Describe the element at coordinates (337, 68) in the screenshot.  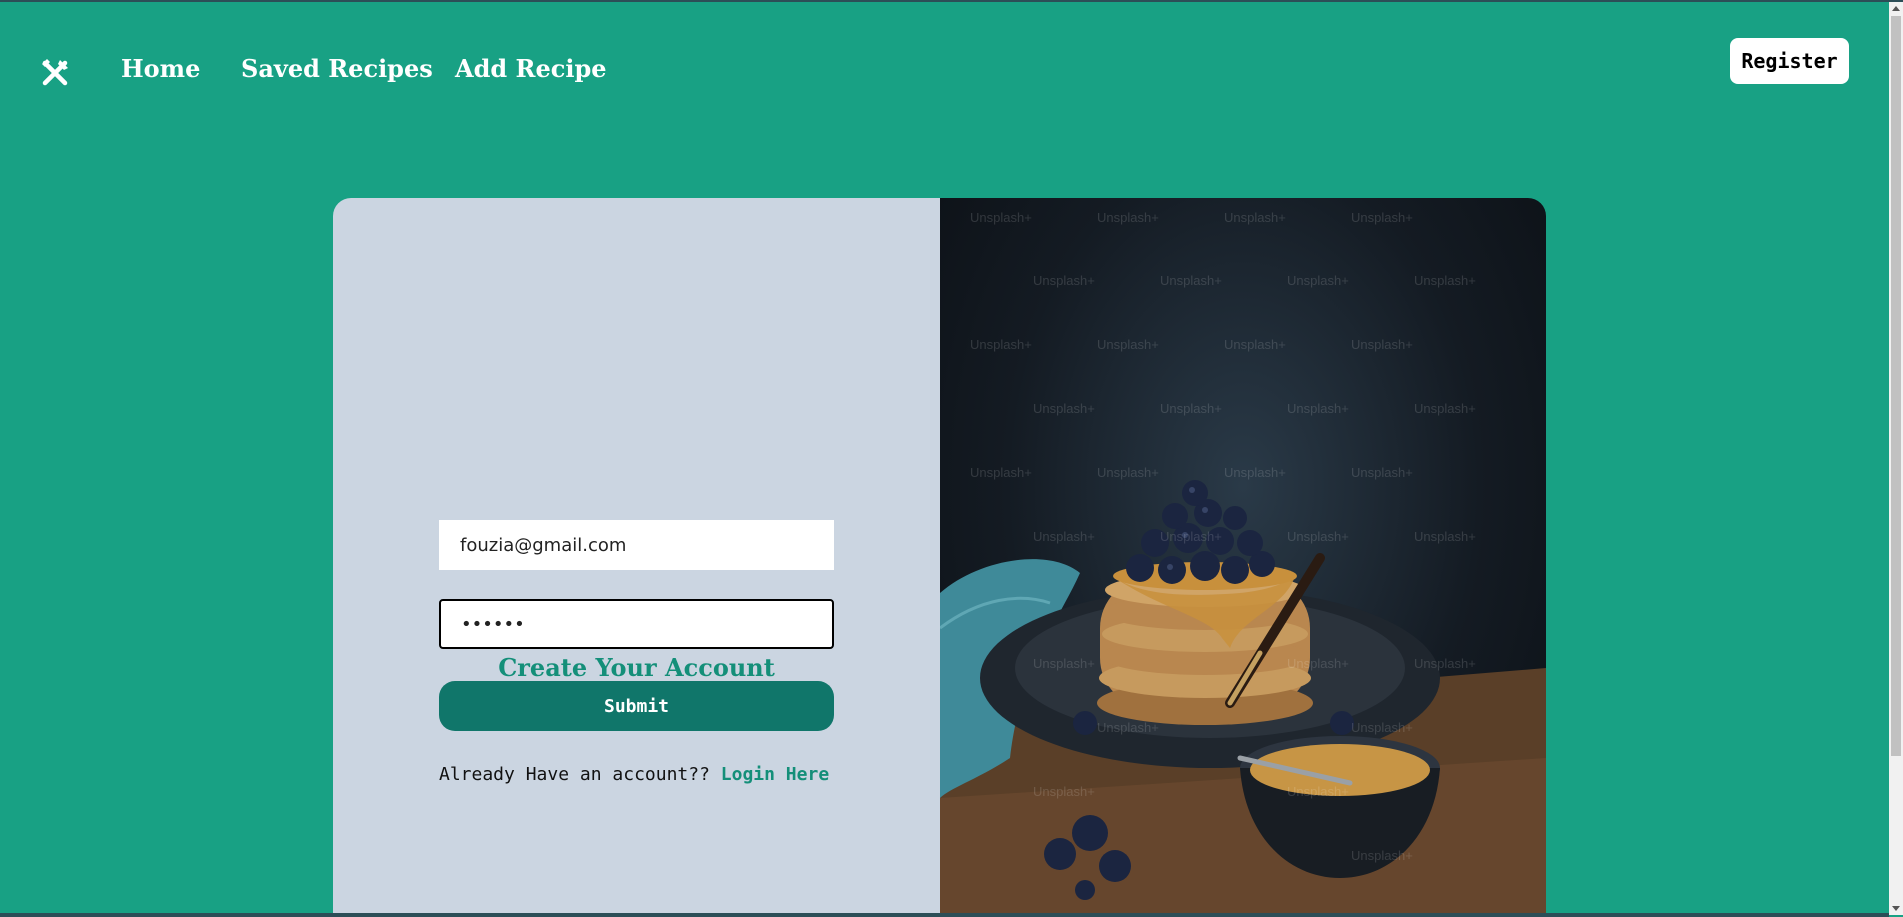
I see `nav-link-saved-recipes: Saved Recipes` at that location.